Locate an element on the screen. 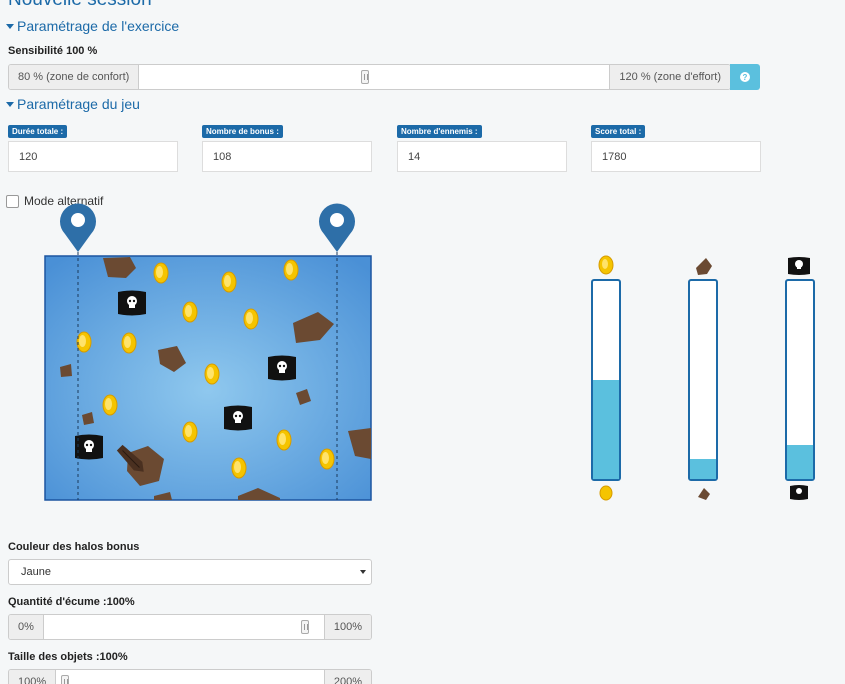 This screenshot has height=684, width=845. halo-color-select: Jaune is located at coordinates (190, 572).